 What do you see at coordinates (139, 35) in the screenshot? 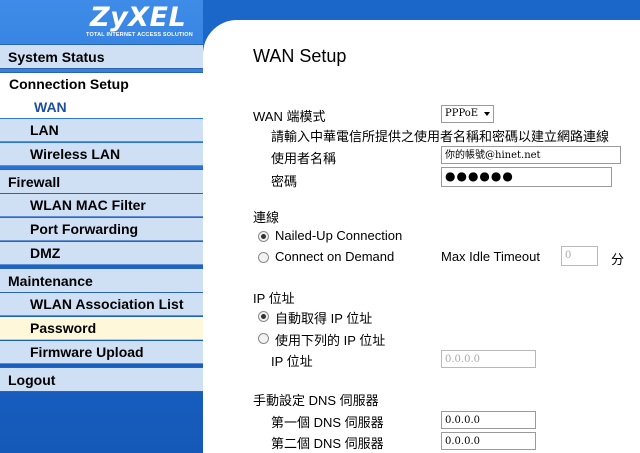
I see `logo-tagline: TOTAL INTERNET ACCESS SOLUTION` at bounding box center [139, 35].